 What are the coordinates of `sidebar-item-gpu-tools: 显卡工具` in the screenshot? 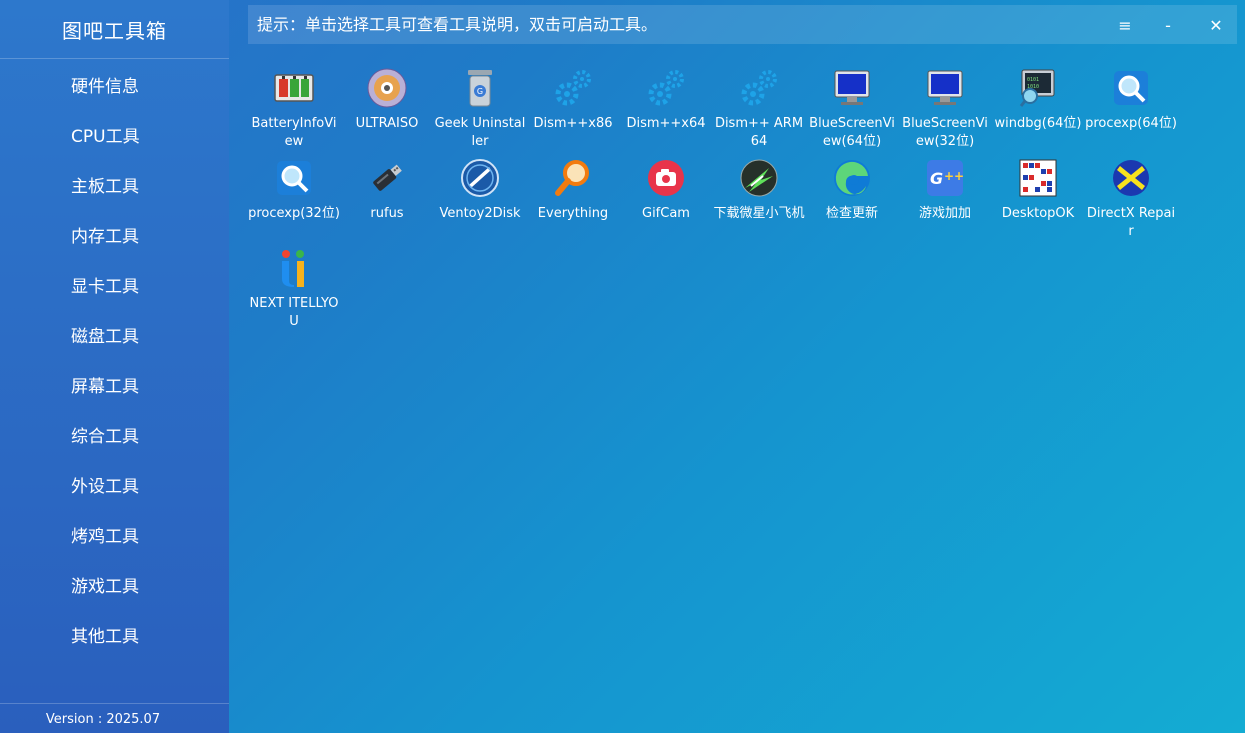 It's located at (114, 284).